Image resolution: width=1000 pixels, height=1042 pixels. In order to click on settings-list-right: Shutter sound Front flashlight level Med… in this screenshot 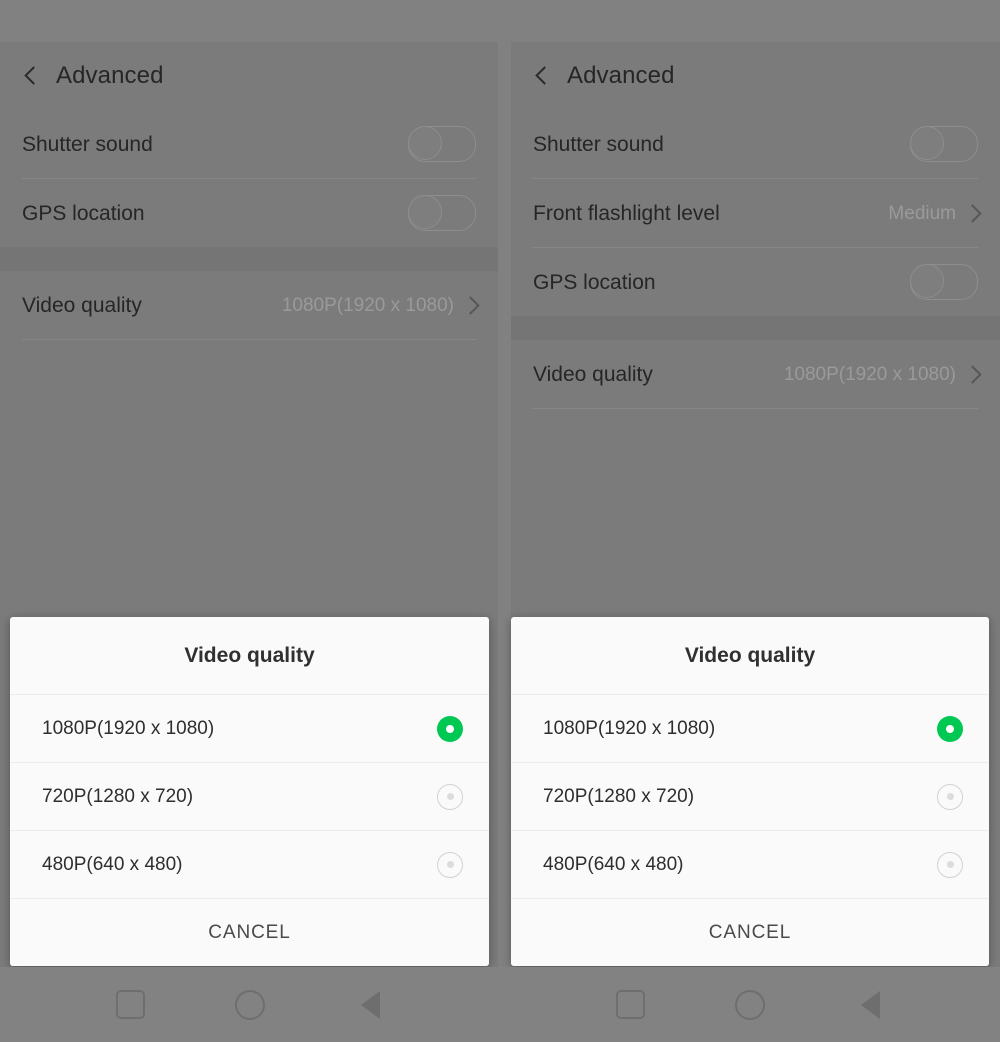, I will do `click(755, 259)`.